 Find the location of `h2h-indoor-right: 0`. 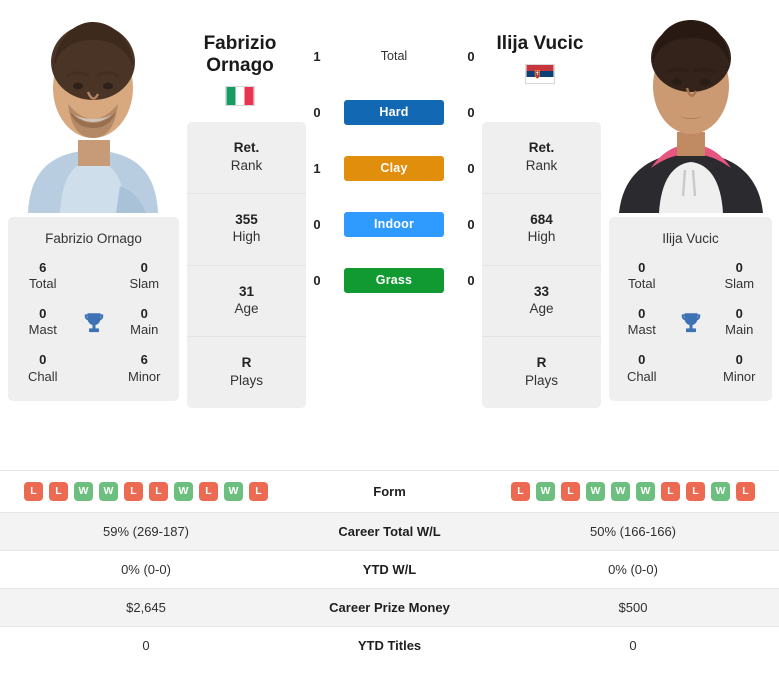

h2h-indoor-right: 0 is located at coordinates (471, 224).